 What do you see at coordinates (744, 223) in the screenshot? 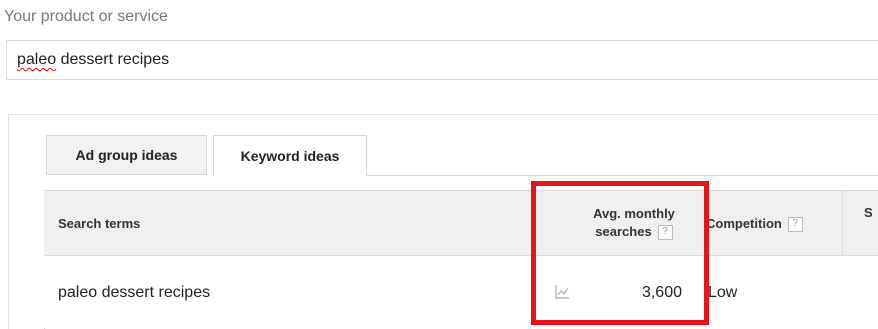
I see `competition-label: Competition` at bounding box center [744, 223].